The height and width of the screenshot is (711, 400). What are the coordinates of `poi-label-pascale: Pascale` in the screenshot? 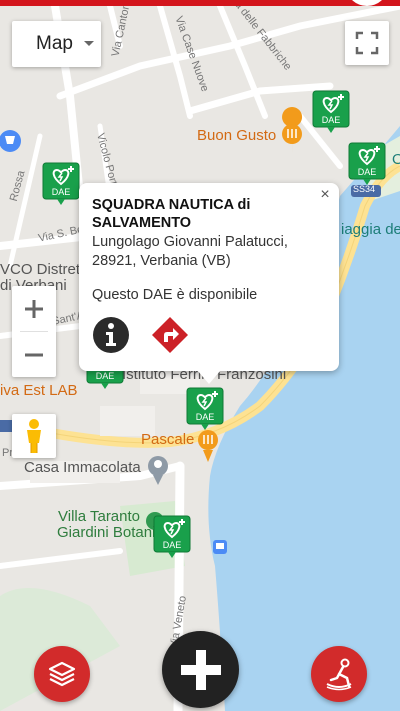 It's located at (167, 439).